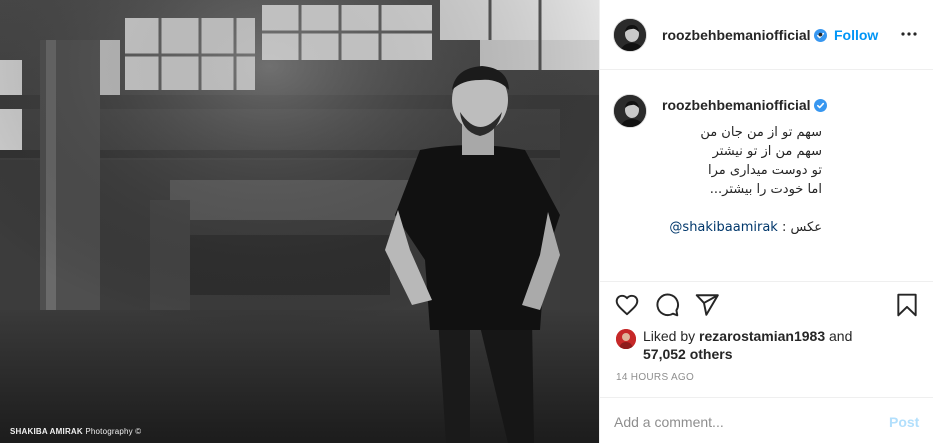  What do you see at coordinates (739, 422) in the screenshot?
I see `comment-input` at bounding box center [739, 422].